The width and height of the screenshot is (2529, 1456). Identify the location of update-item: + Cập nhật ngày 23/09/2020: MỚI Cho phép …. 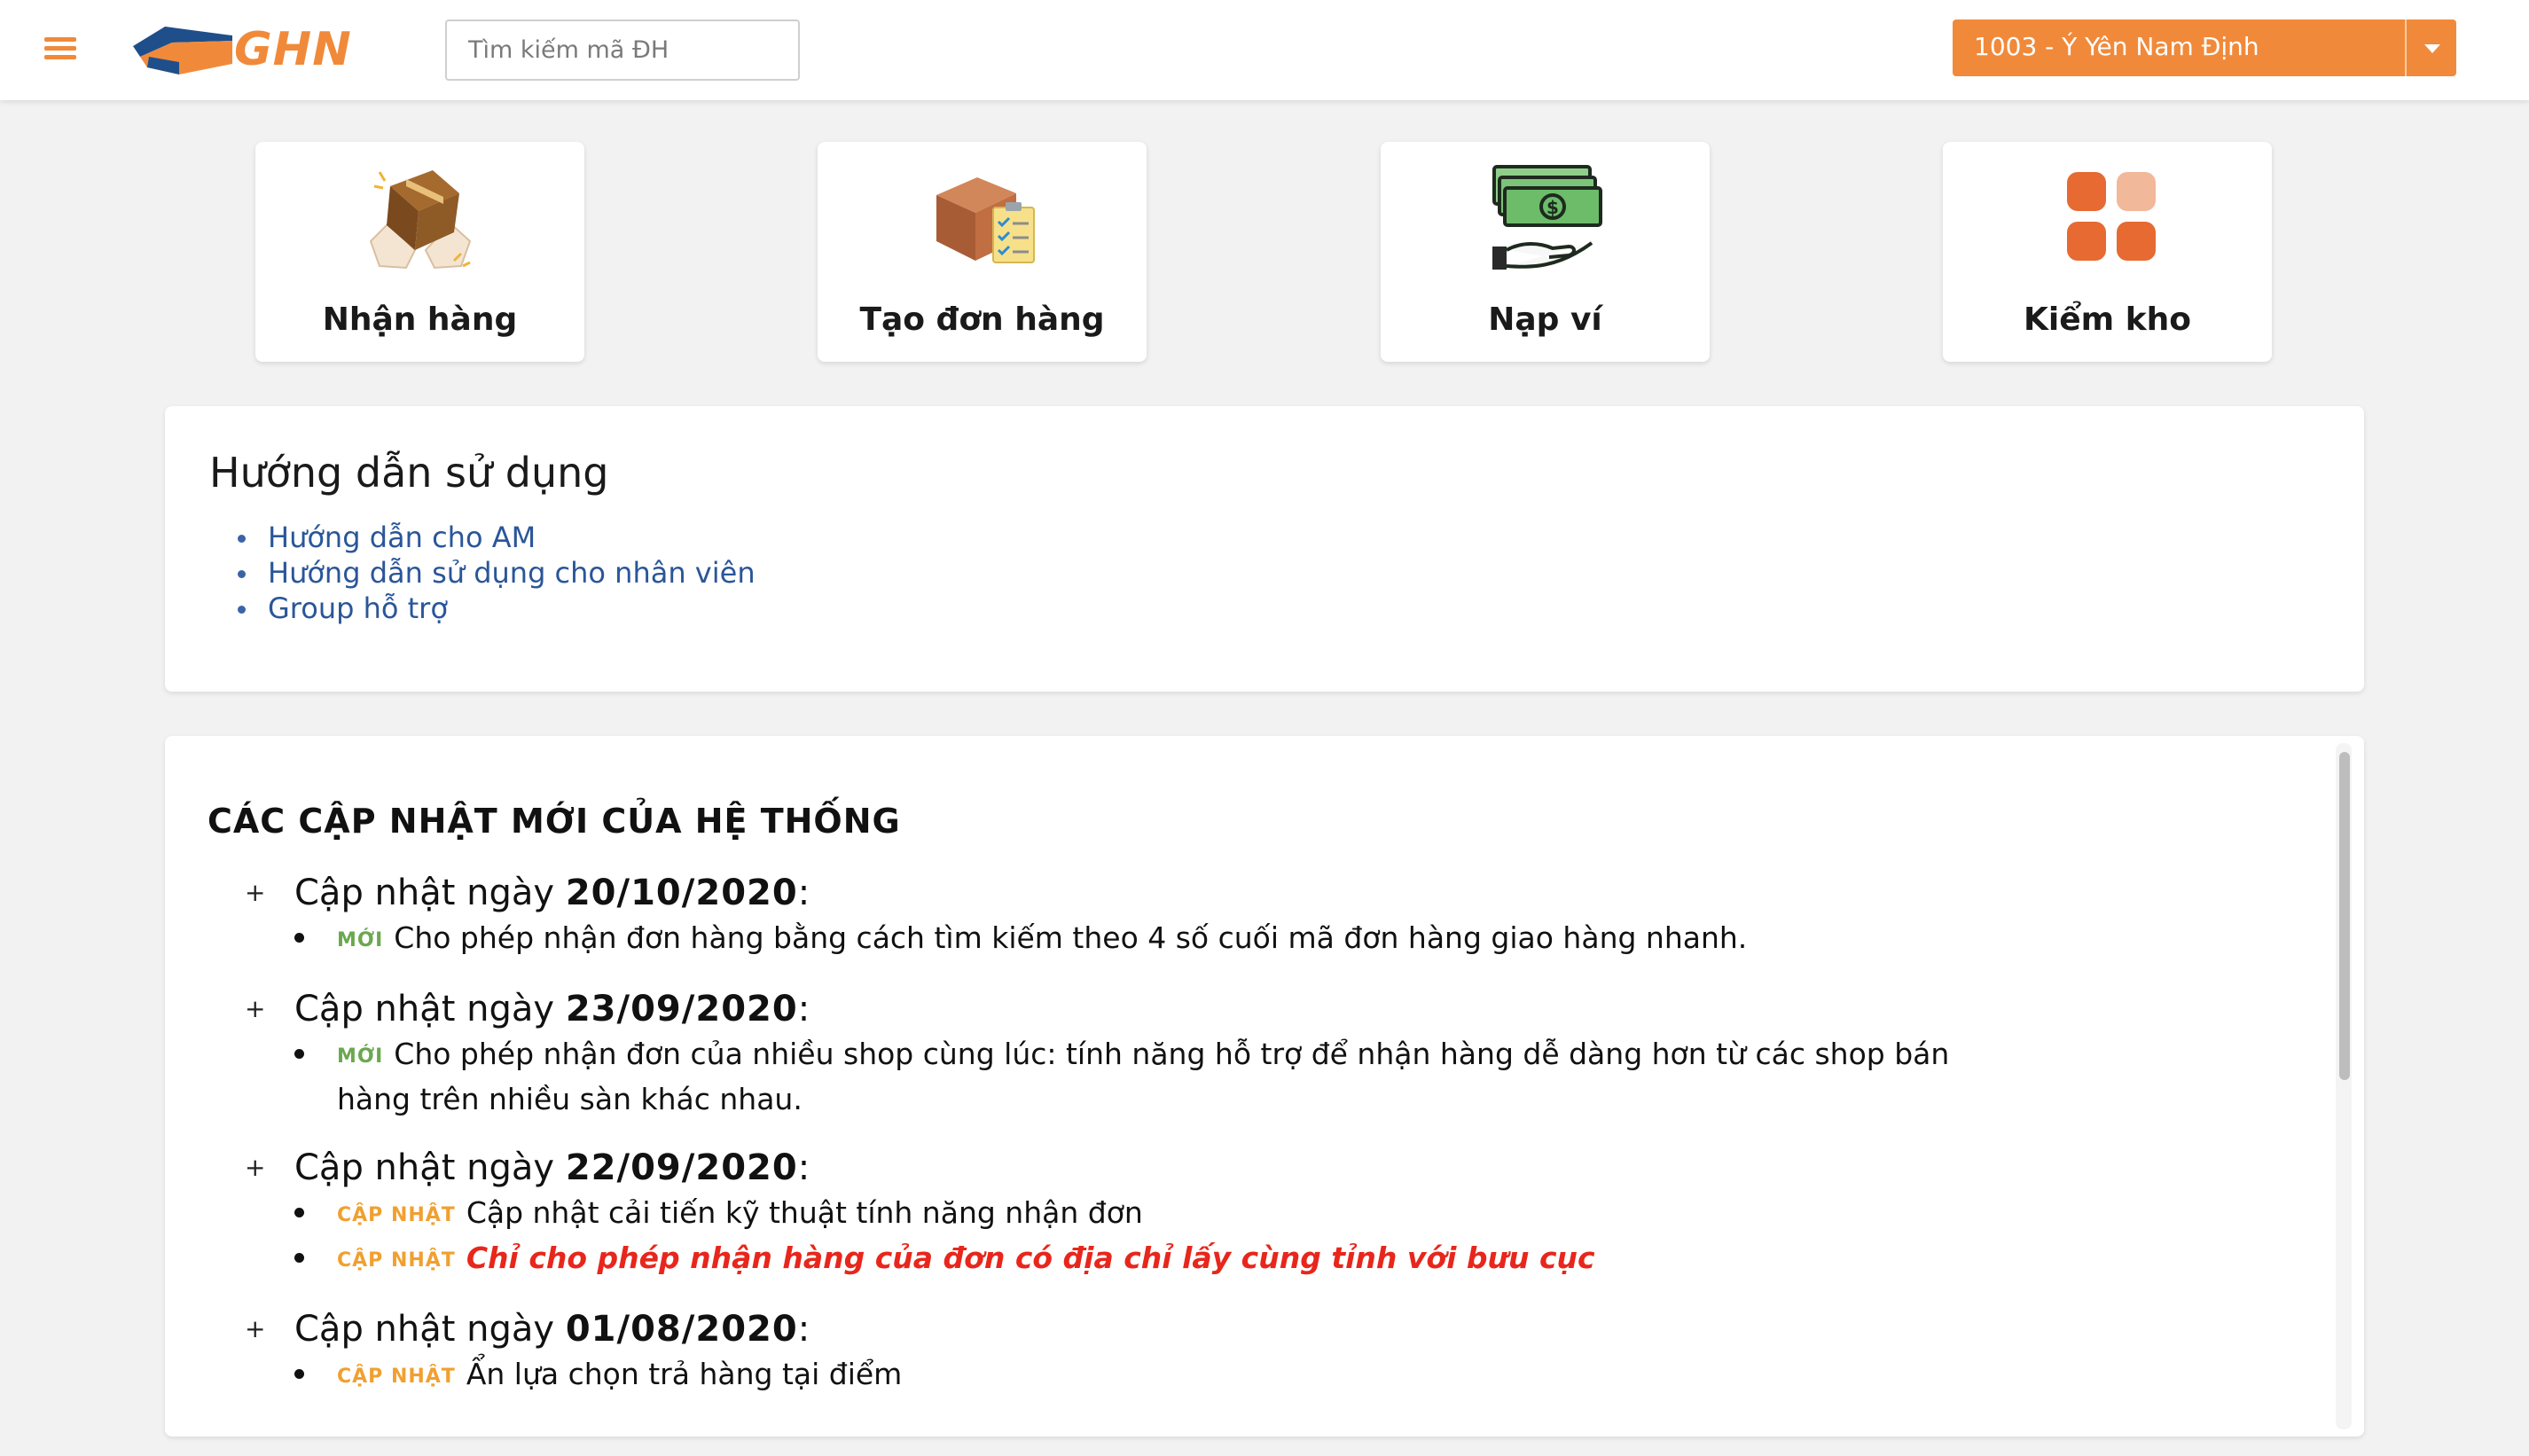
(1256, 1053).